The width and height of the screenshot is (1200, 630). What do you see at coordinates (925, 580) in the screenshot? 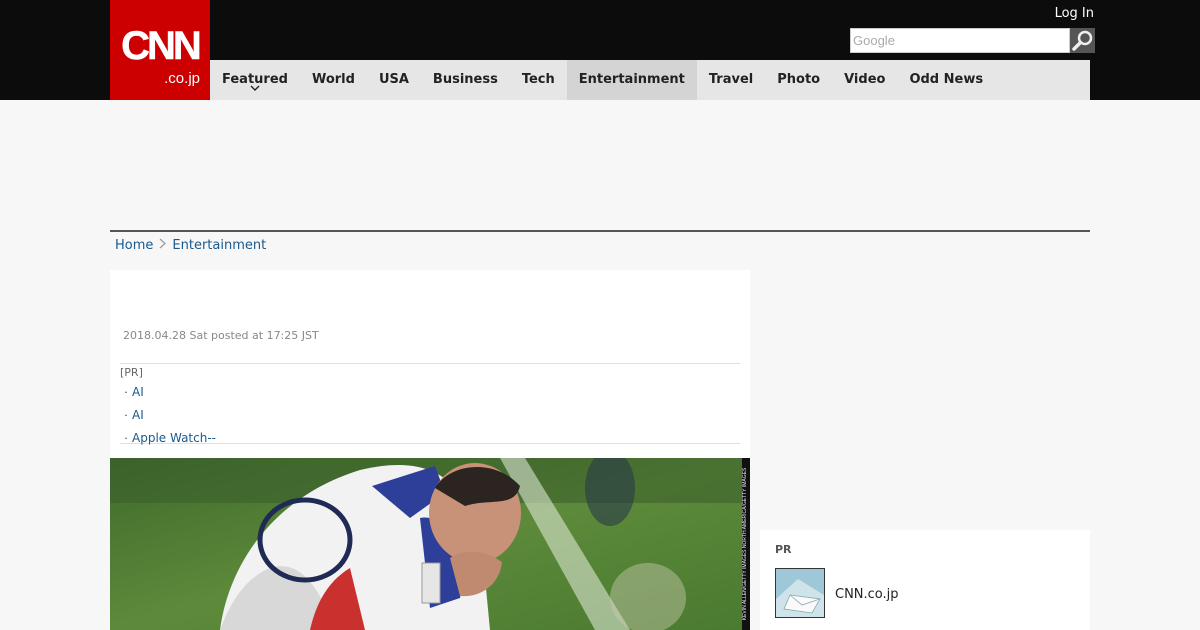
I see `sidebar-pr-box: PR CNN.co.jp` at bounding box center [925, 580].